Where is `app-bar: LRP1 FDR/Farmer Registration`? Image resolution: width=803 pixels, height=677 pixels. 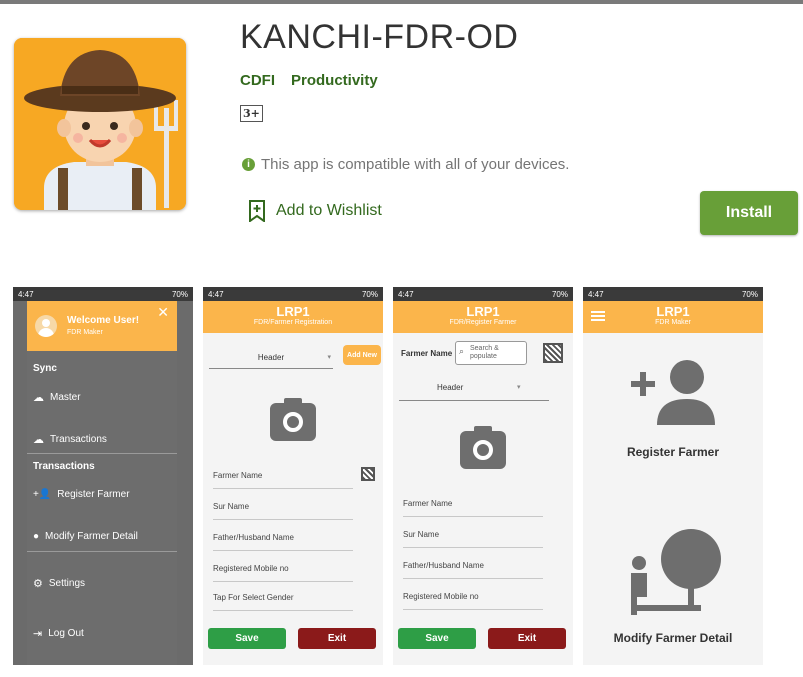
app-bar: LRP1 FDR/Farmer Registration is located at coordinates (293, 317).